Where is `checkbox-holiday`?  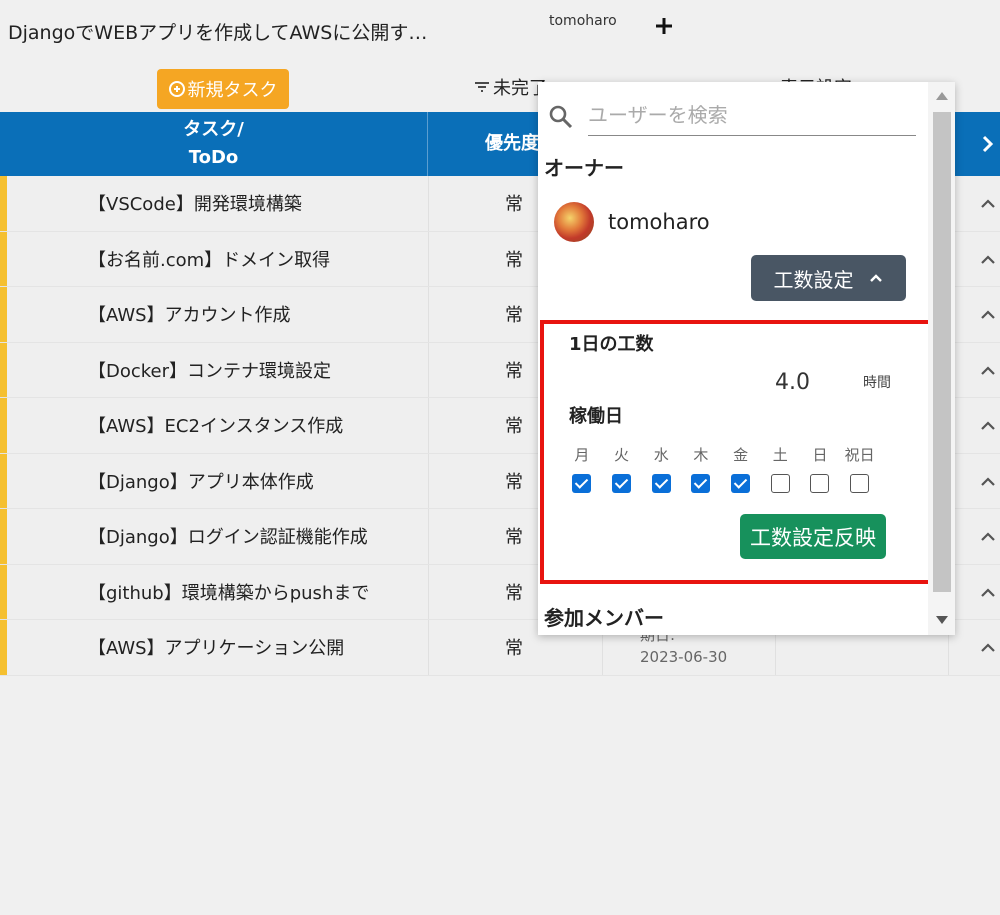 checkbox-holiday is located at coordinates (860, 483).